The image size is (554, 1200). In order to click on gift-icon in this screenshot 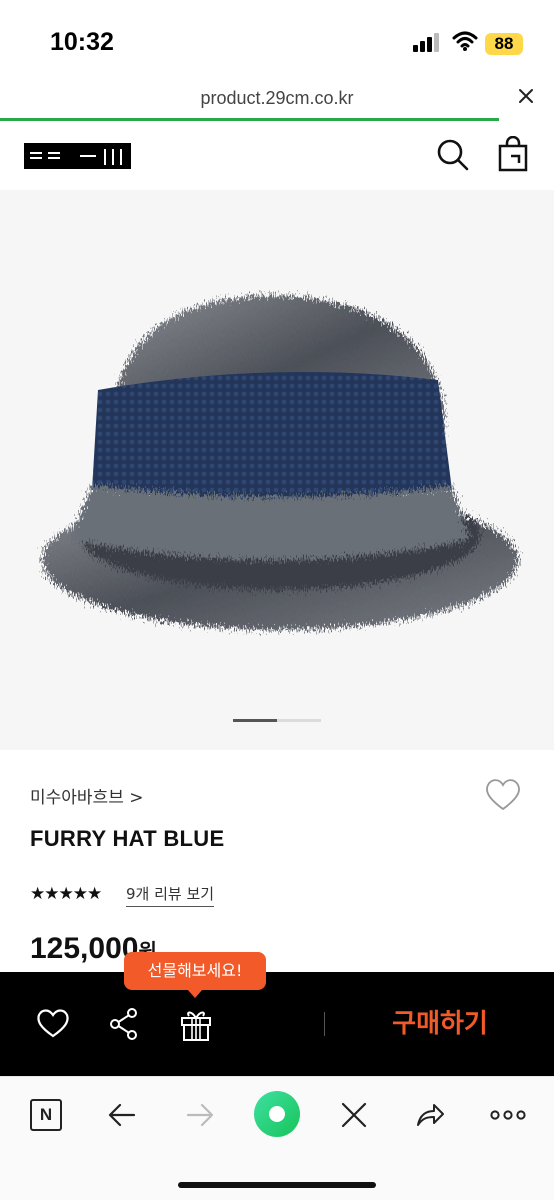, I will do `click(196, 1024)`.